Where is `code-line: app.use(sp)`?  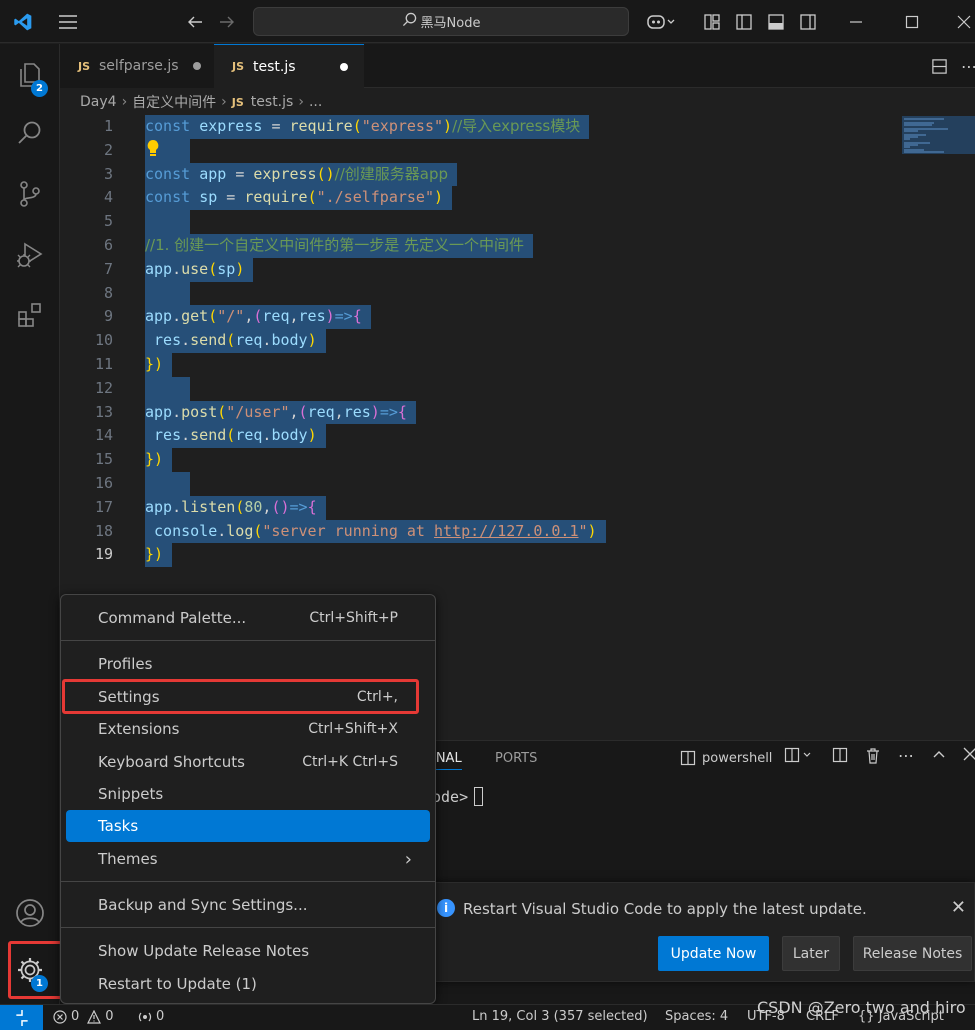
code-line: app.use(sp) is located at coordinates (199, 269).